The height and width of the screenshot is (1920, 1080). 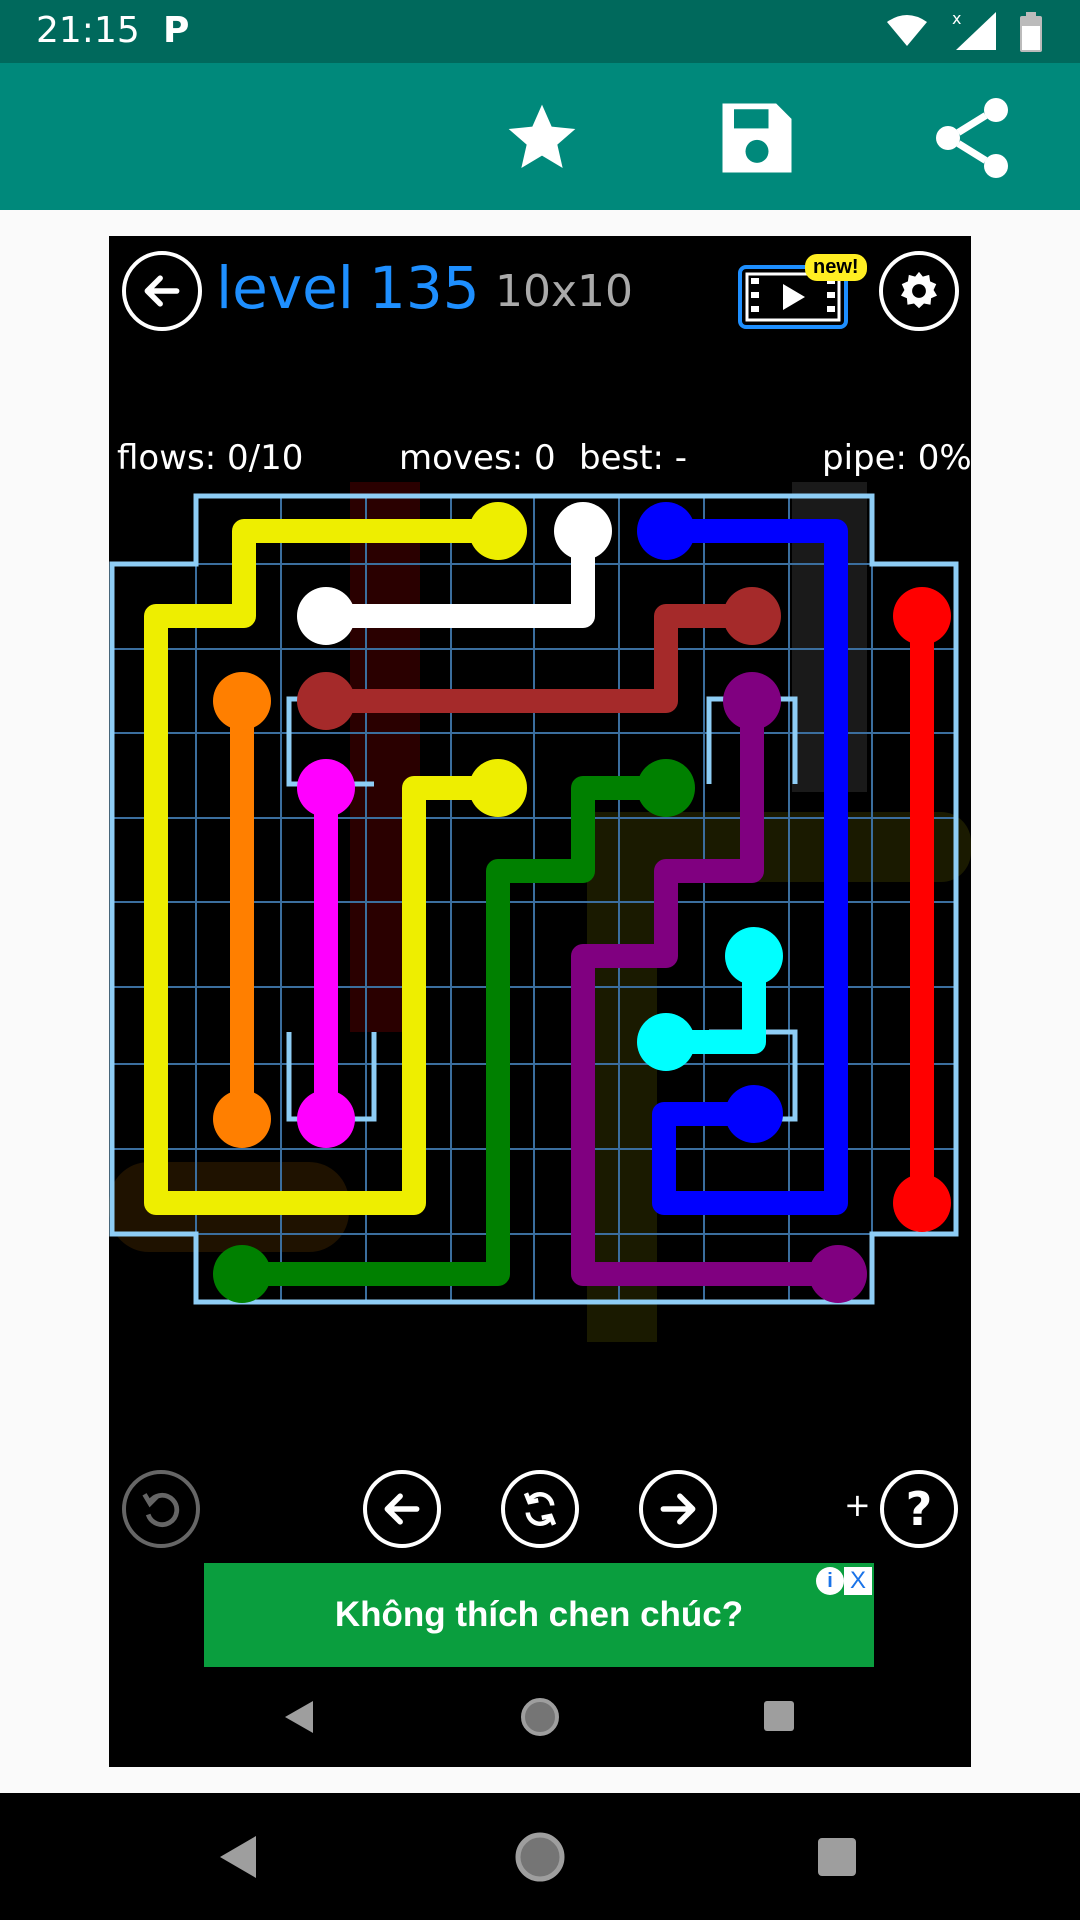 I want to click on save-button, so click(x=757, y=138).